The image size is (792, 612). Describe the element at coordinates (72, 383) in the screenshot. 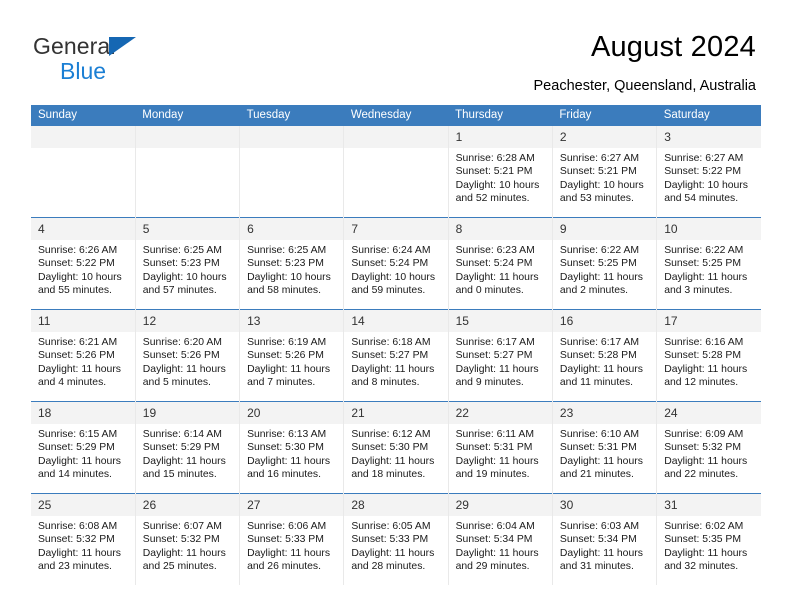

I see `daylight-duration-line2: and 4 minutes.` at that location.